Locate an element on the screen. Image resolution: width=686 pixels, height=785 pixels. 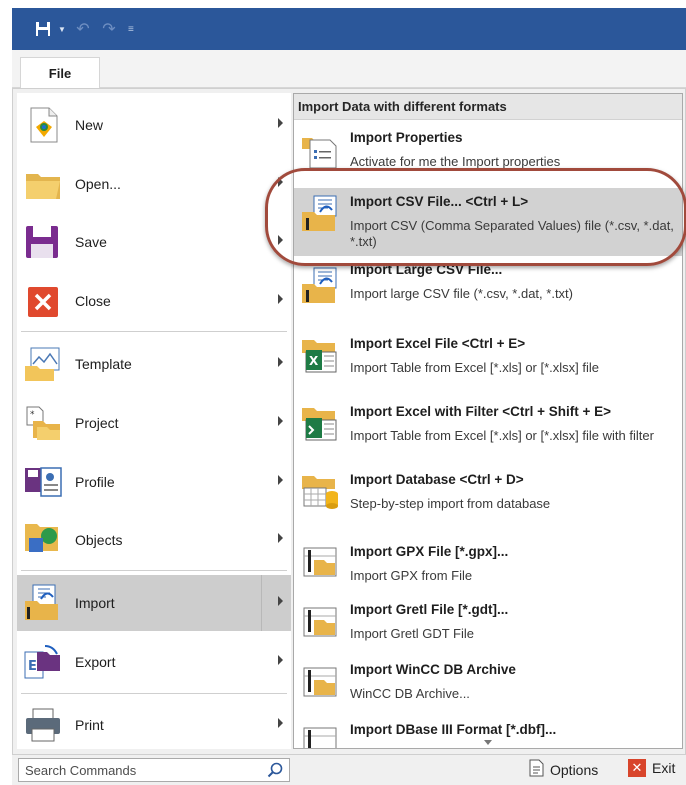
import-large-csv-icon is located at coordinates (320, 286).